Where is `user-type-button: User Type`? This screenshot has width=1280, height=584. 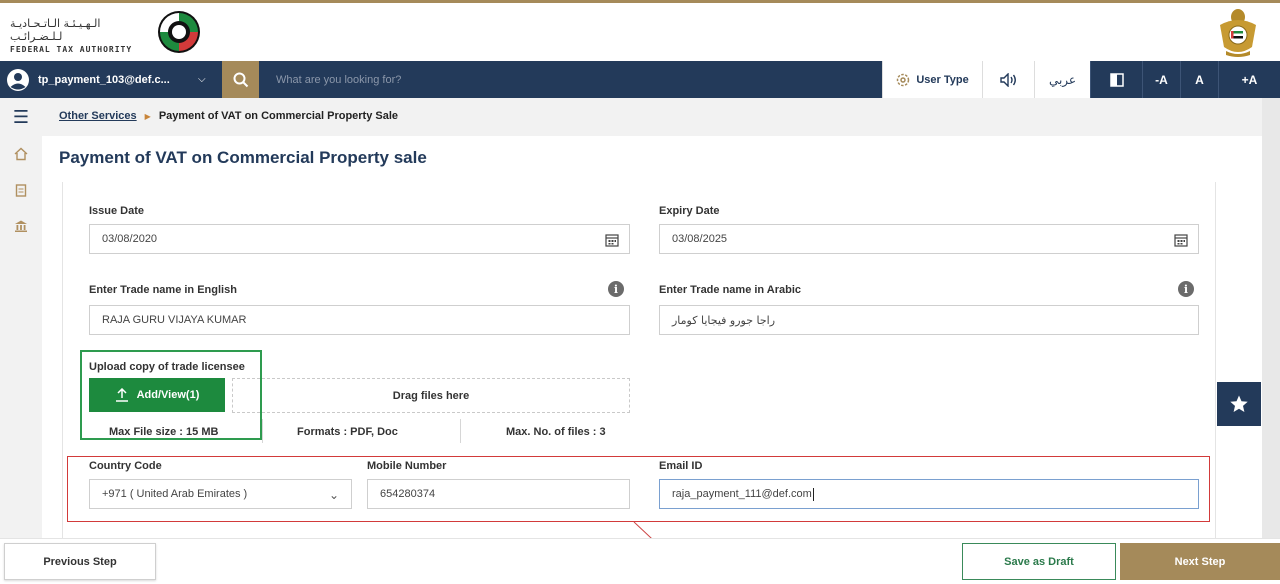 user-type-button: User Type is located at coordinates (932, 79).